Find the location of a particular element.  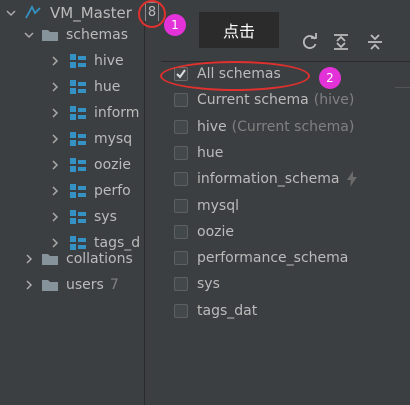

users-label: users is located at coordinates (85, 285).